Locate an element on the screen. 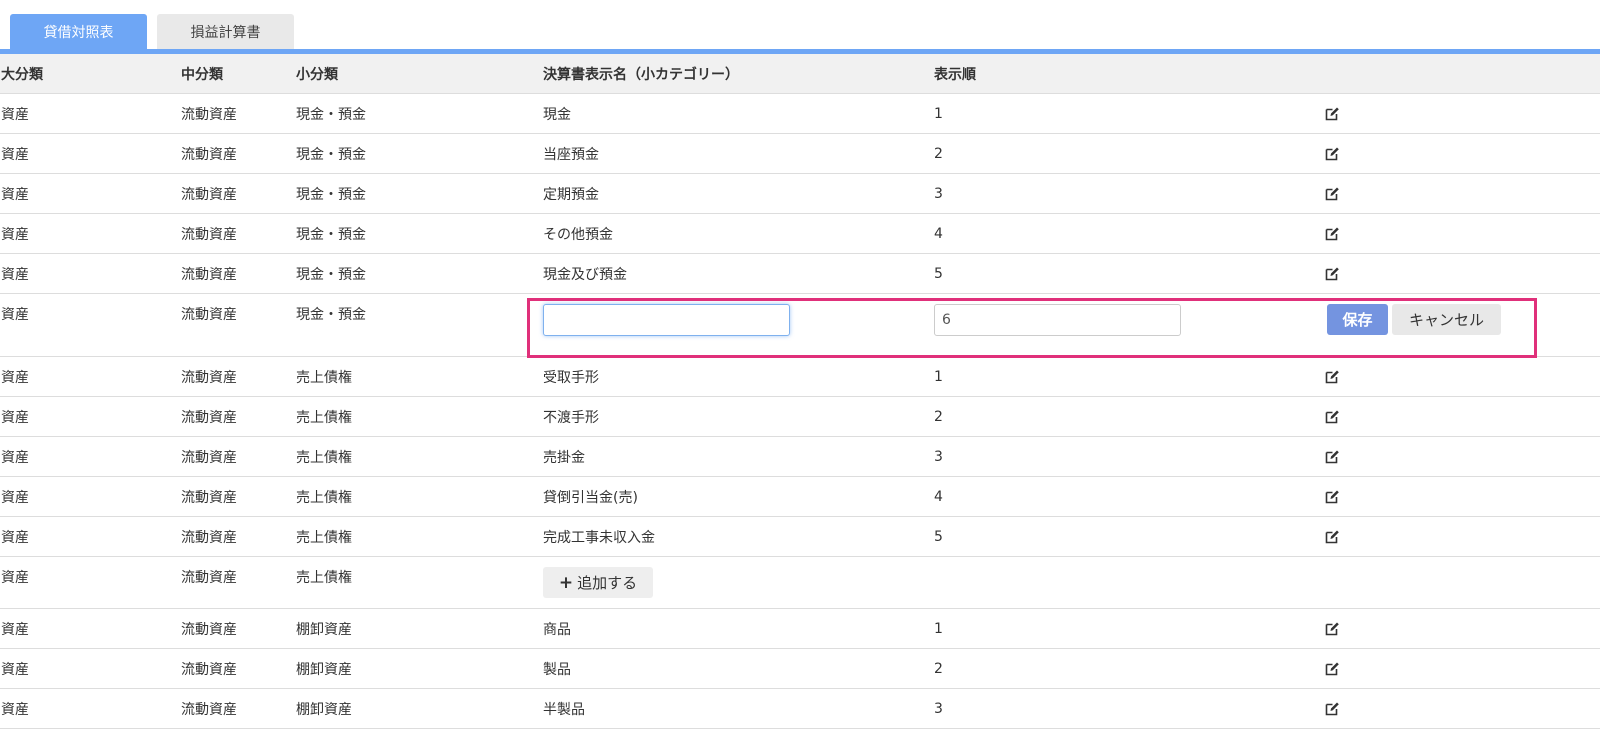  header-major: 大分類 is located at coordinates (22, 75).